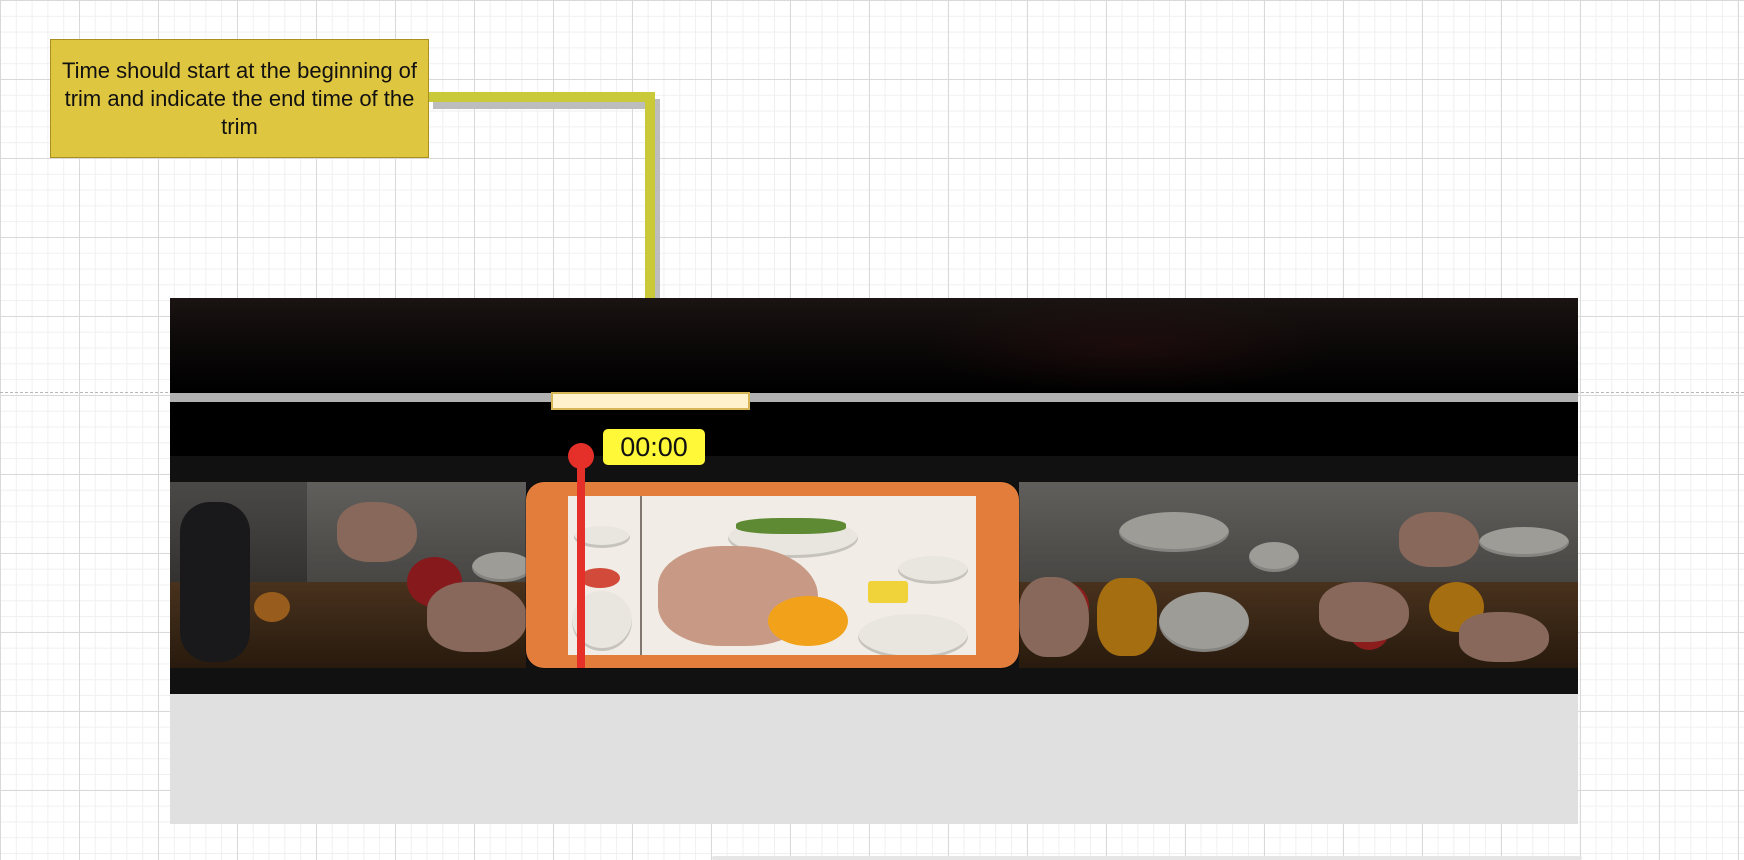  Describe the element at coordinates (581, 456) in the screenshot. I see `playhead-handle` at that location.